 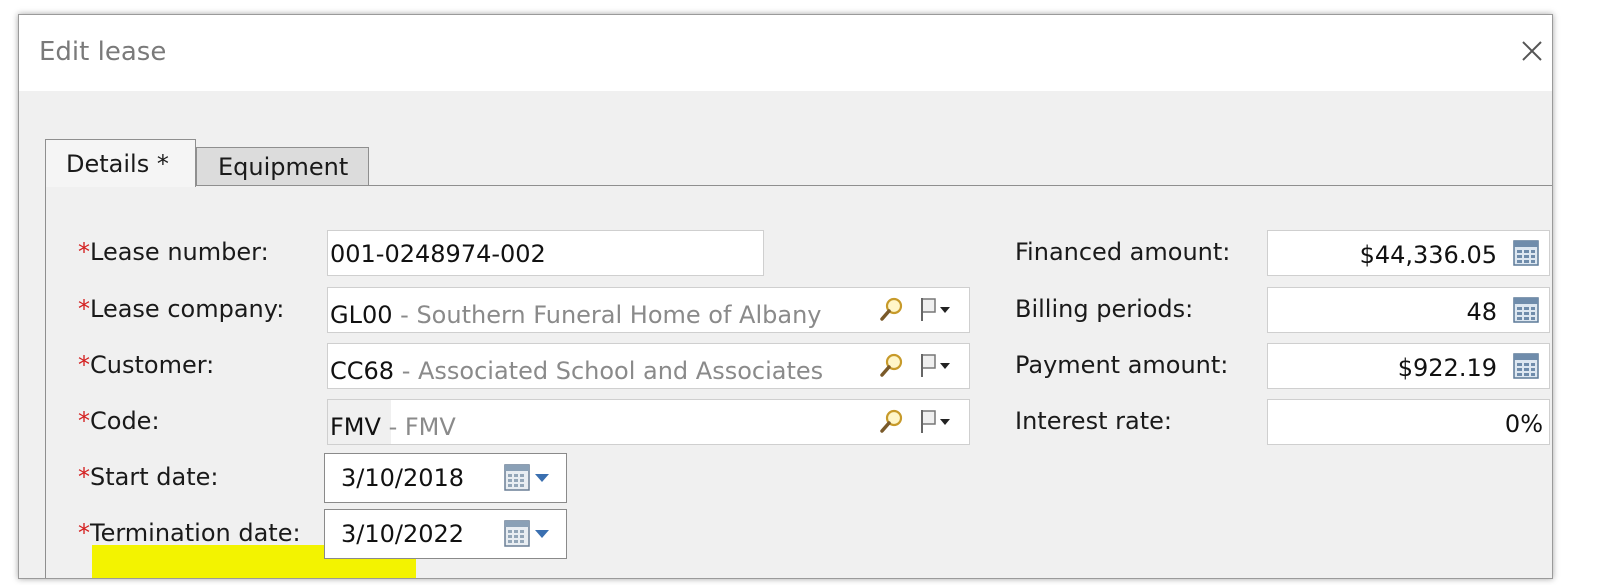 I want to click on lease-number-label: *Lease number:, so click(x=173, y=252).